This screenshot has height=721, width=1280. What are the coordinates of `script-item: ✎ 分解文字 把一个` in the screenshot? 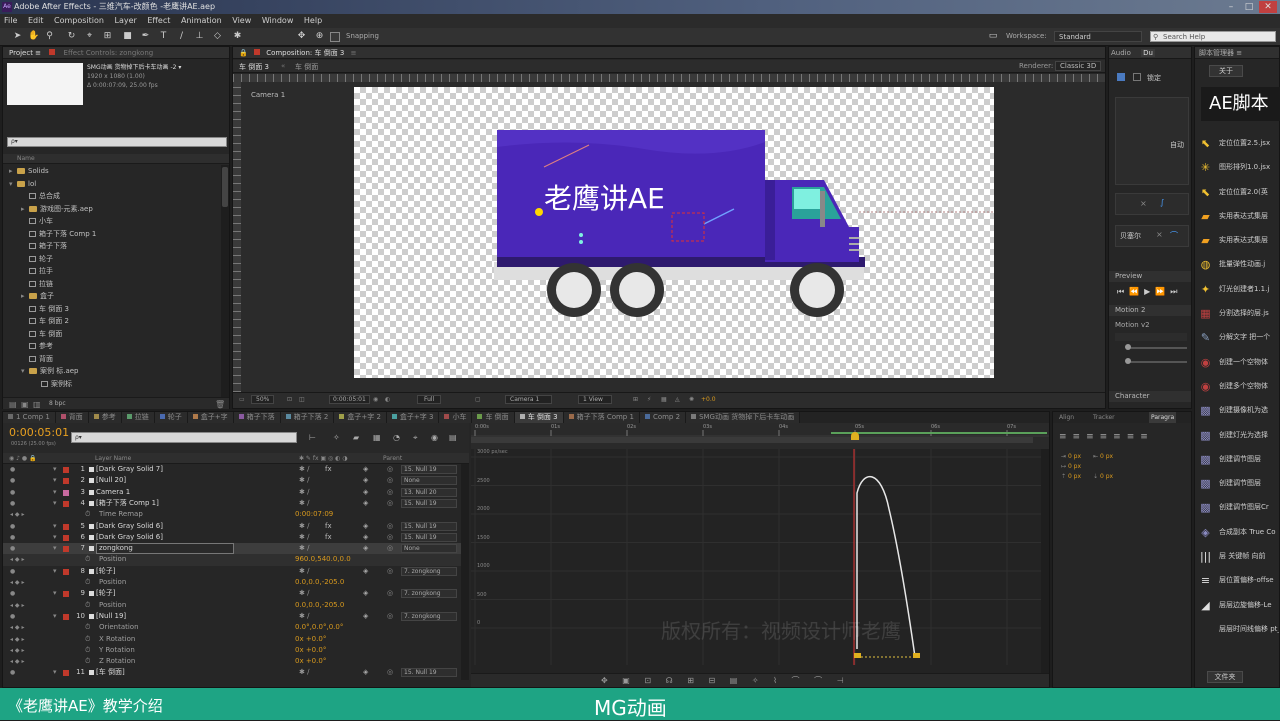 It's located at (1237, 337).